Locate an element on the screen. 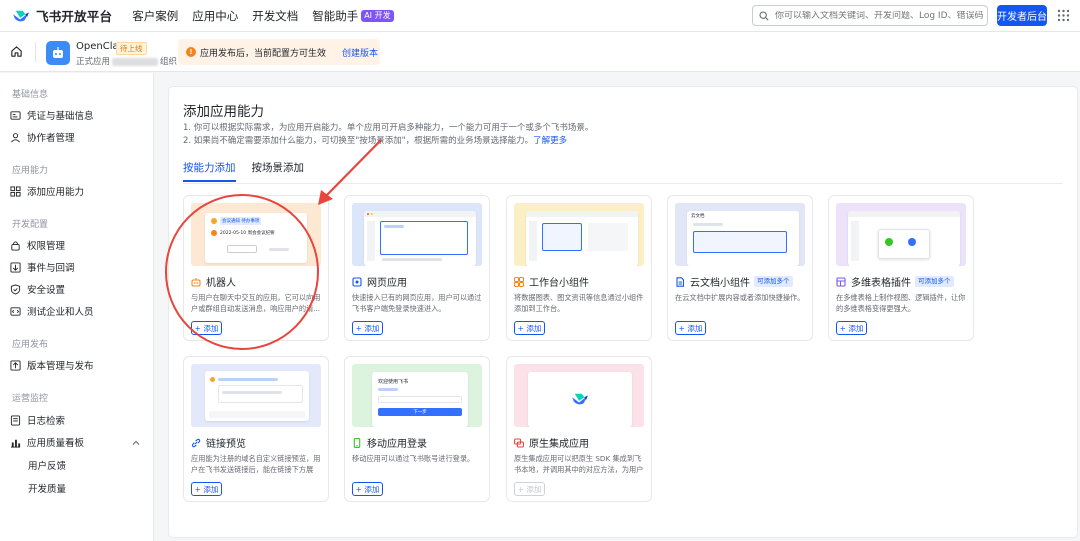 The height and width of the screenshot is (541, 1080). card-title-text: 工作台小组件 is located at coordinates (559, 283).